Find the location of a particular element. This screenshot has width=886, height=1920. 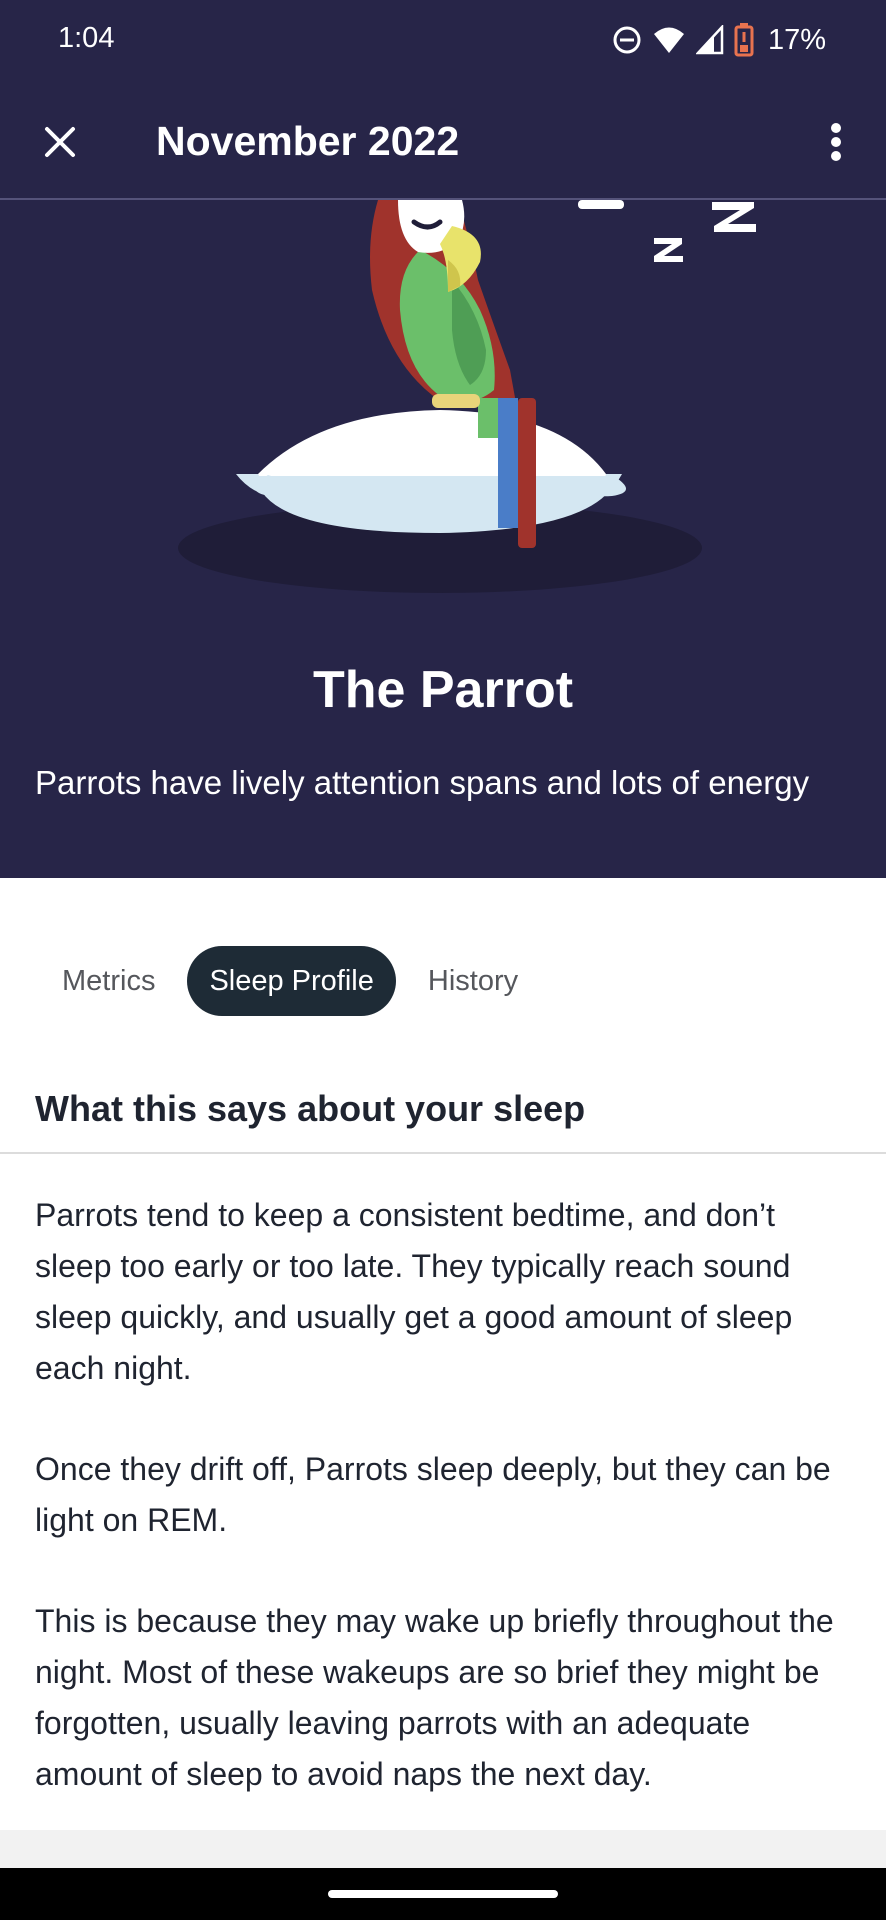

footer-band is located at coordinates (443, 1849).